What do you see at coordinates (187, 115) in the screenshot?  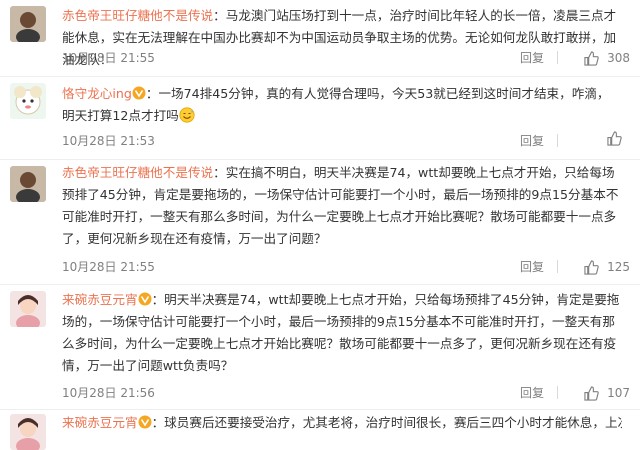 I see `sweat-smile-emoji` at bounding box center [187, 115].